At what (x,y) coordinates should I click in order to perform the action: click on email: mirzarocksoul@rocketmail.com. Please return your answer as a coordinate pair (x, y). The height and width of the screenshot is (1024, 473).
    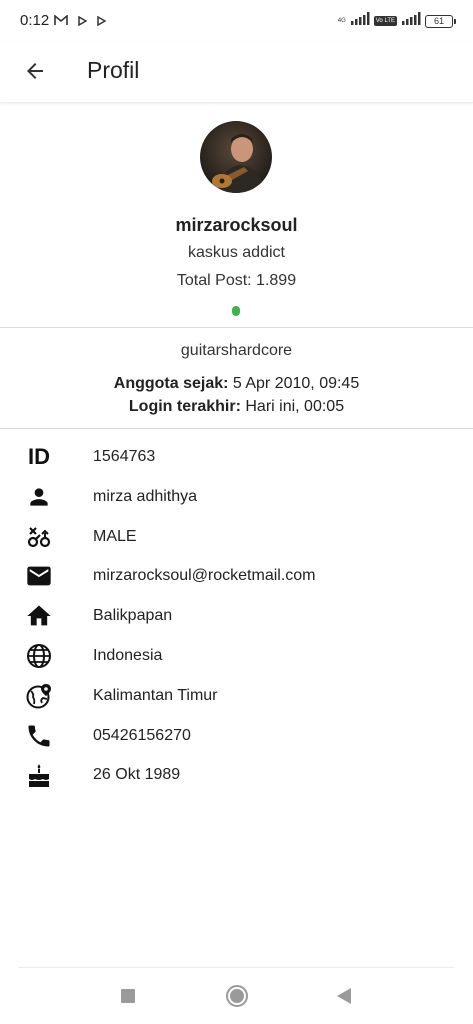
    Looking at the image, I should click on (204, 575).